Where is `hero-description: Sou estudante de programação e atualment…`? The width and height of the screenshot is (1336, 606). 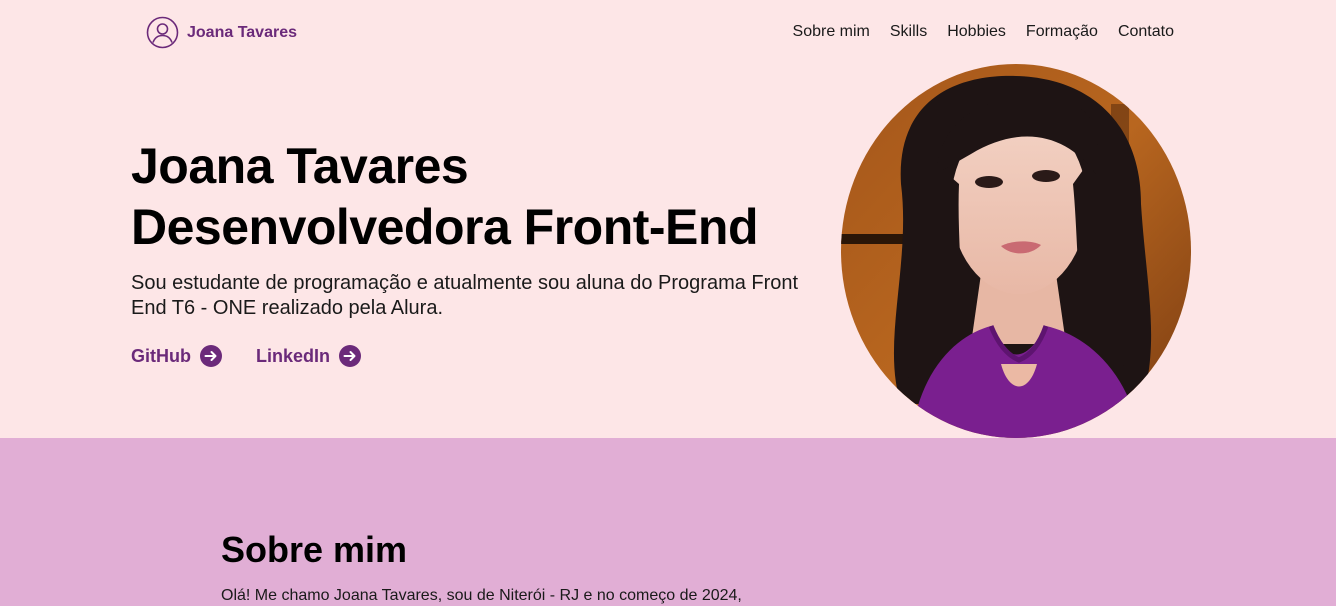
hero-description: Sou estudante de programação e atualment… is located at coordinates (465, 295).